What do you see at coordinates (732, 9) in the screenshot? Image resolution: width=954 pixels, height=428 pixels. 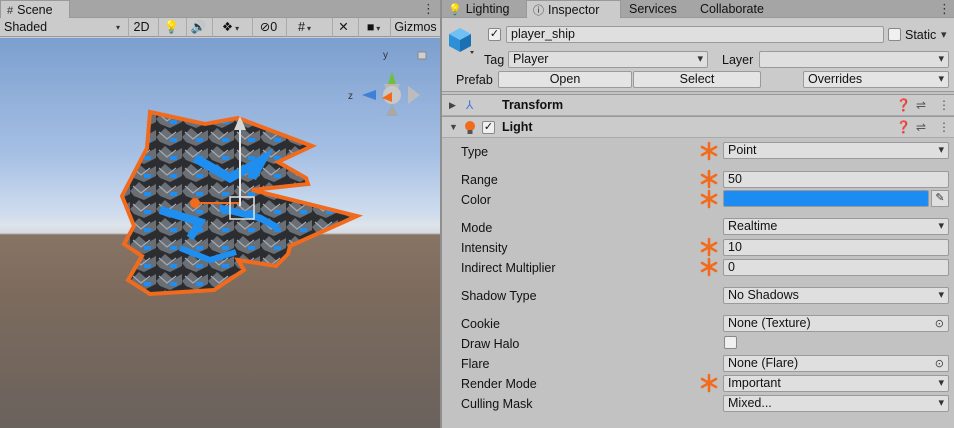 I see `tab-collaborate-label: Collaborate` at bounding box center [732, 9].